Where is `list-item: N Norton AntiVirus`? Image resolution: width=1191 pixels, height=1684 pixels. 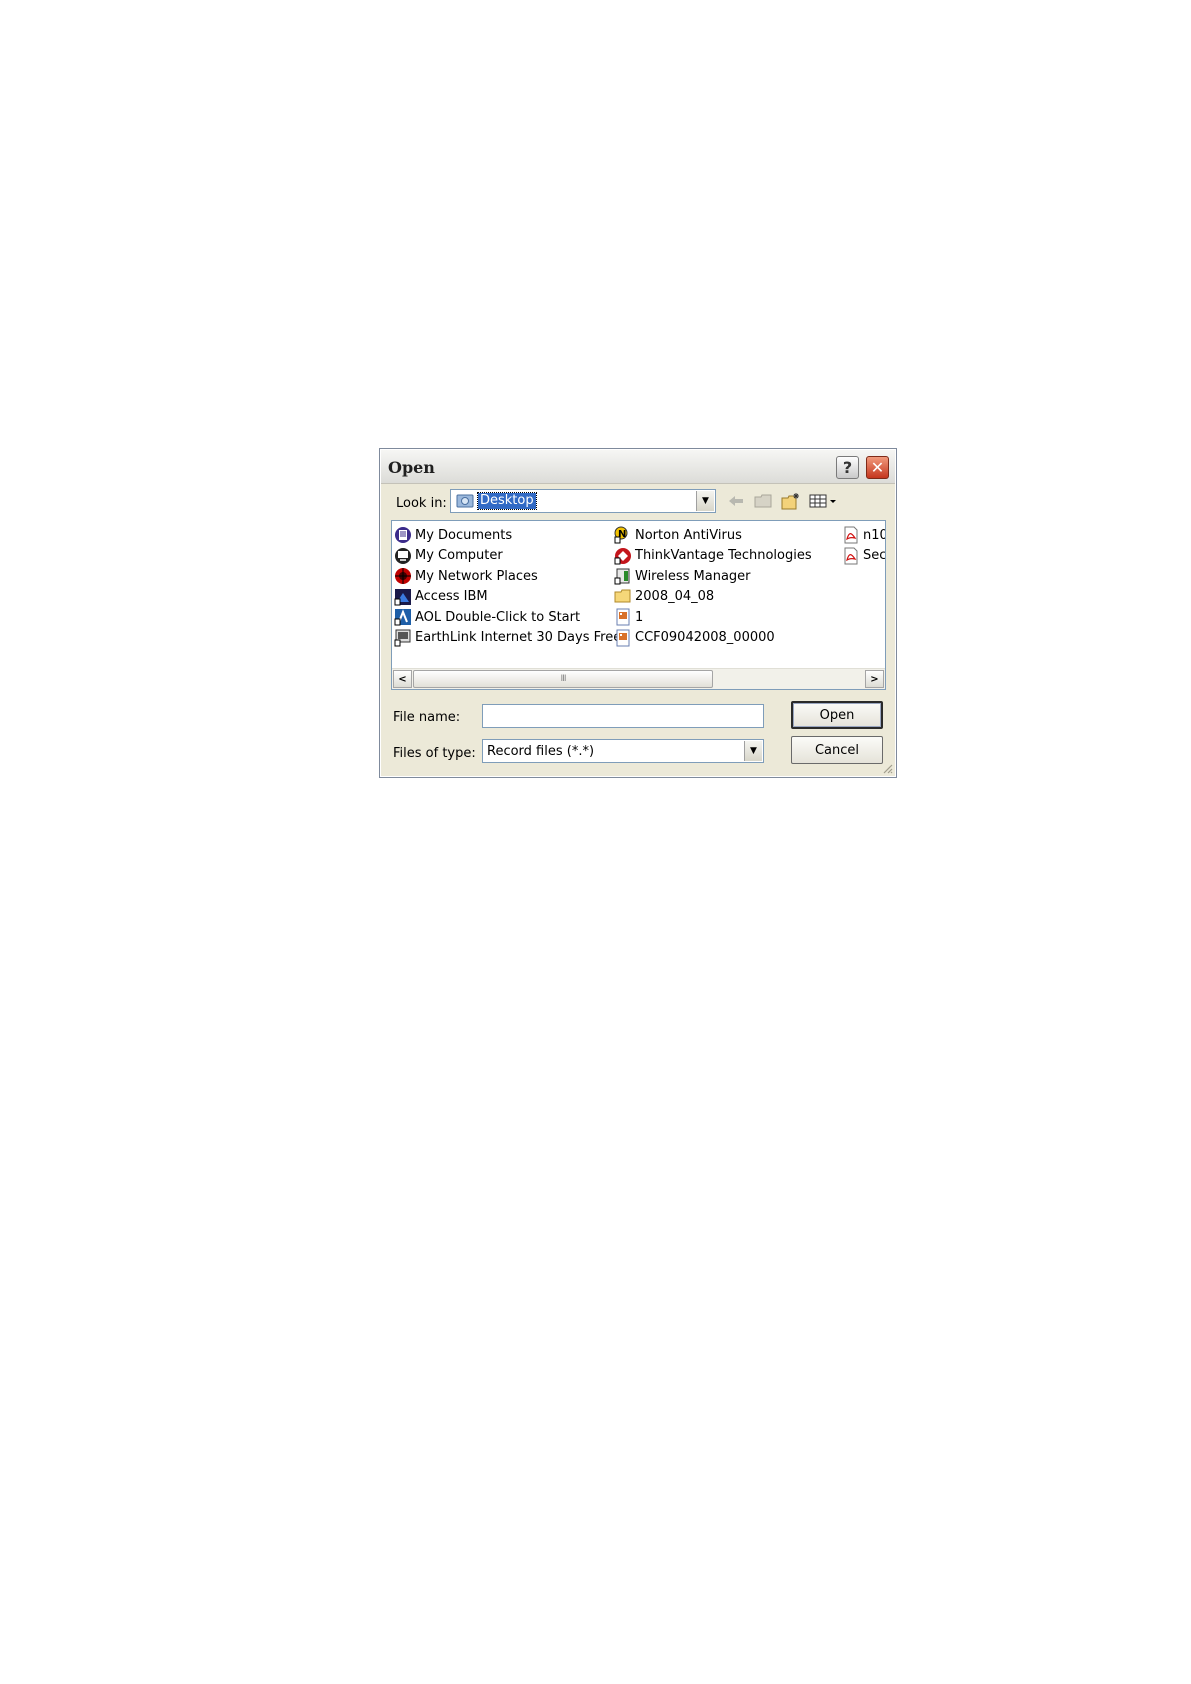 list-item: N Norton AntiVirus is located at coordinates (713, 535).